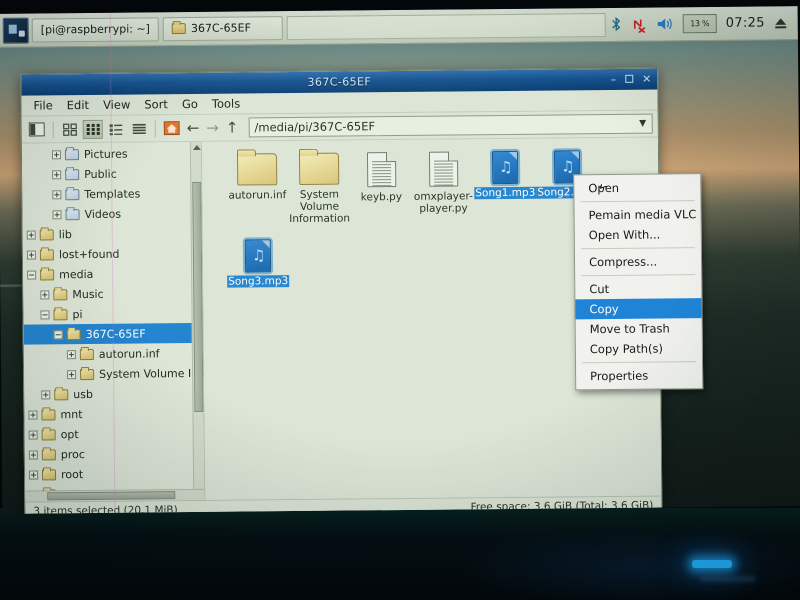 The width and height of the screenshot is (800, 600). Describe the element at coordinates (665, 23) in the screenshot. I see `volume-icon` at that location.